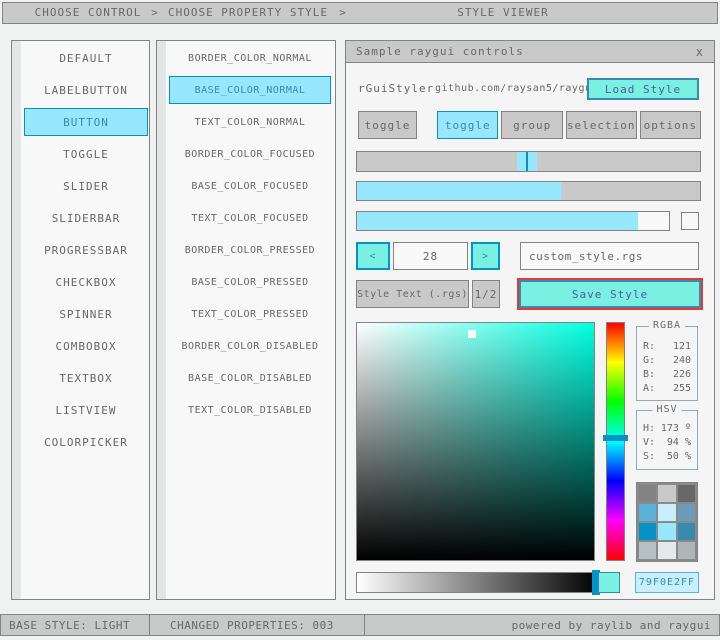 This screenshot has height=640, width=720. I want to click on list-item-text-color-normal: TEXT_COLOR_NORMAL, so click(250, 122).